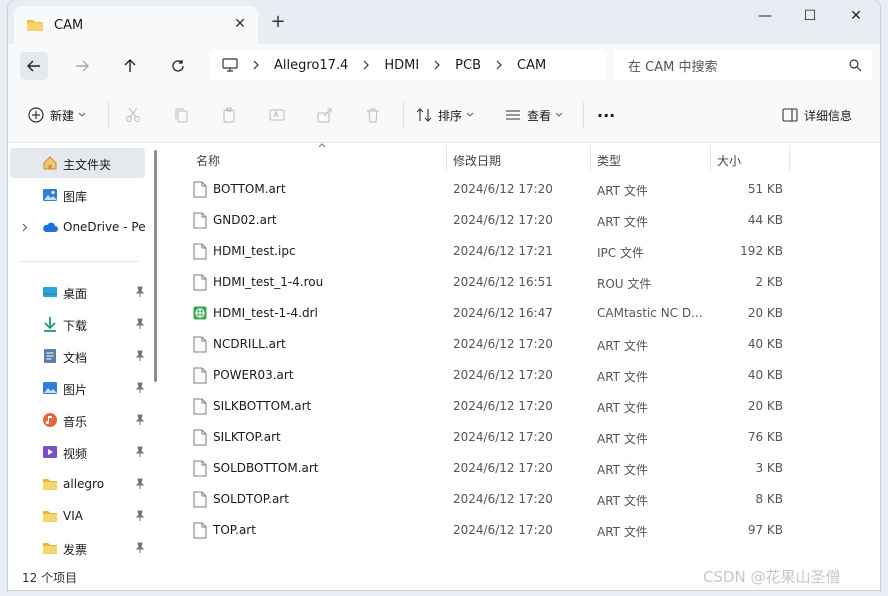  I want to click on table-row: NCDRILL.art 2024/6/12 17:20 ART 文件 40 KB, so click(488, 344).